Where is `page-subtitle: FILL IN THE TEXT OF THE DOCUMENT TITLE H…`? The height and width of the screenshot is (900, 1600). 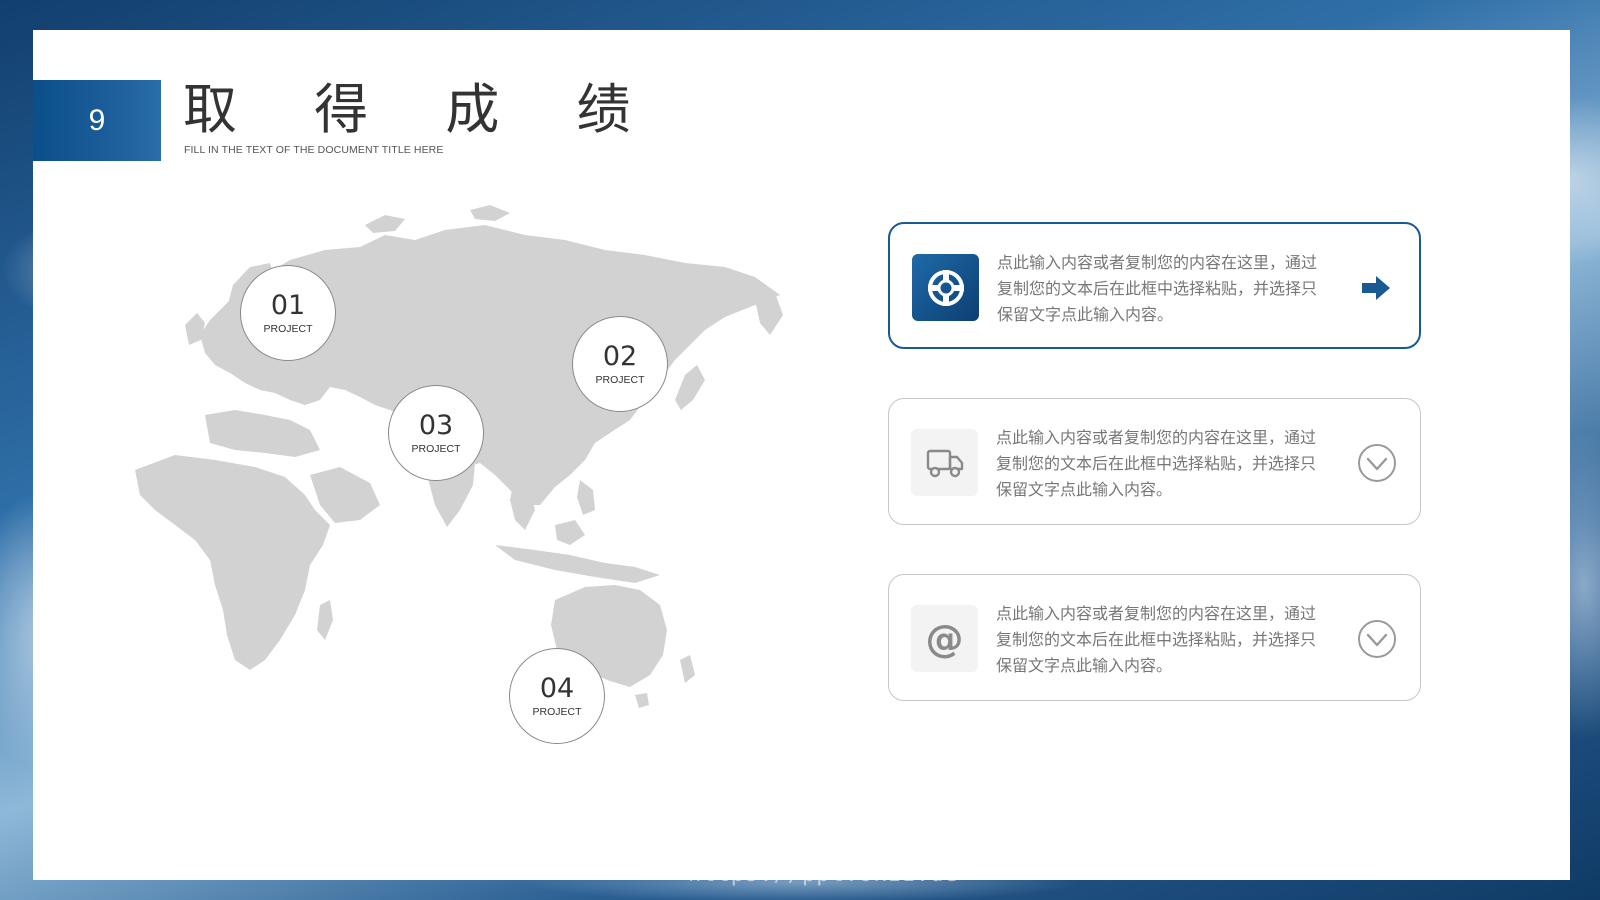 page-subtitle: FILL IN THE TEXT OF THE DOCUMENT TITLE H… is located at coordinates (314, 150).